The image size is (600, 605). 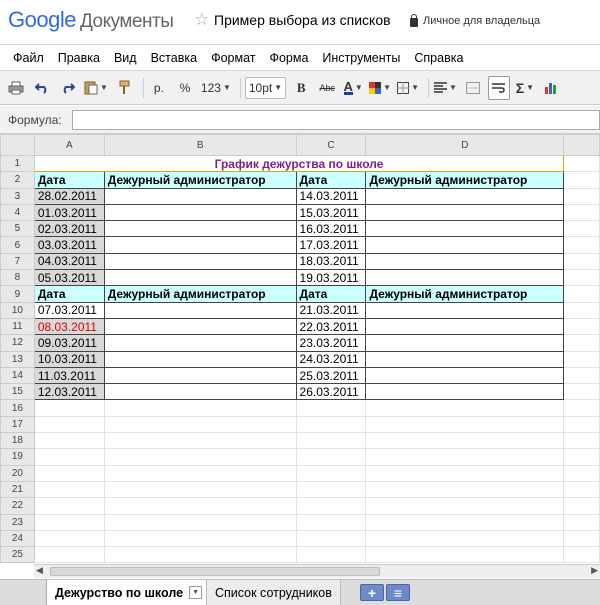 I want to click on row-number: 20, so click(x=17, y=473).